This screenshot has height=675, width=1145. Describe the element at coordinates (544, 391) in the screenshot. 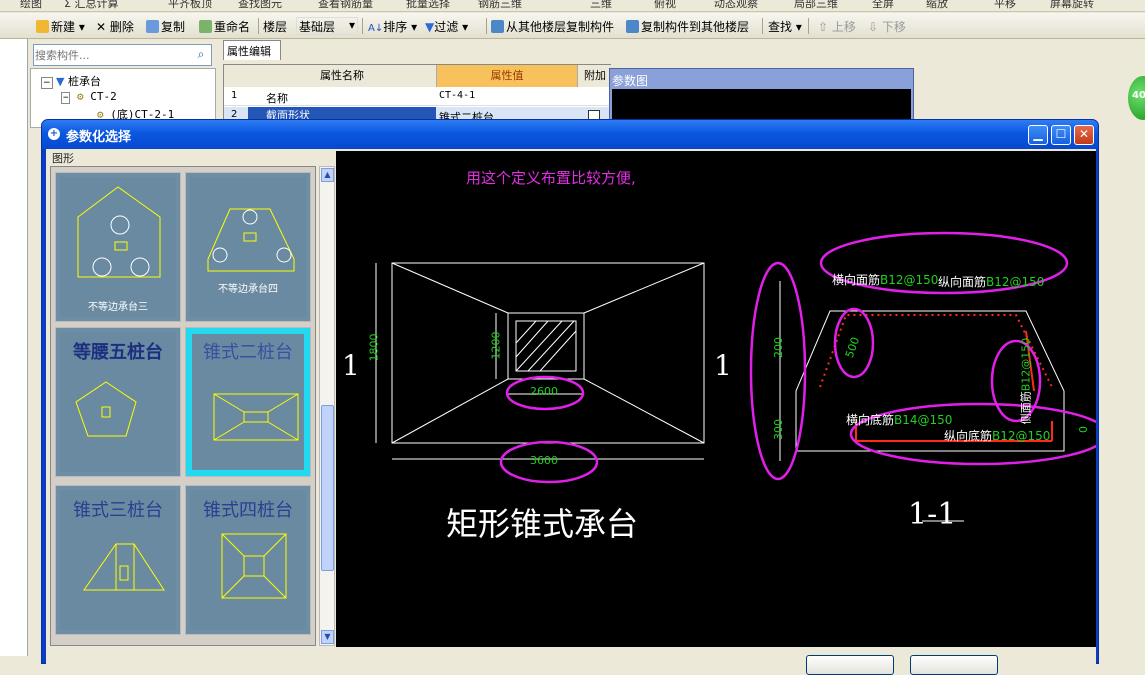

I see `dim-width-inner: 2600` at that location.